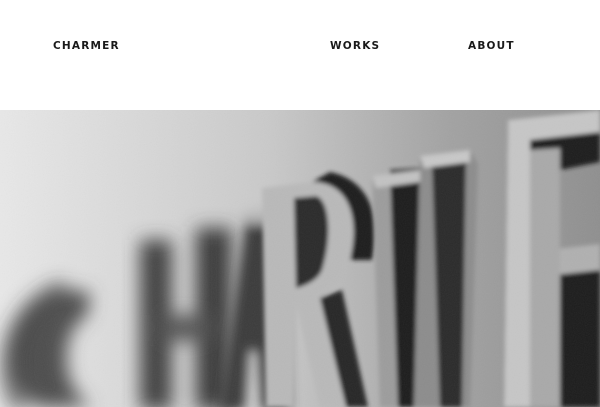 Image resolution: width=600 pixels, height=407 pixels. What do you see at coordinates (491, 46) in the screenshot?
I see `nav-about: ABOUT` at bounding box center [491, 46].